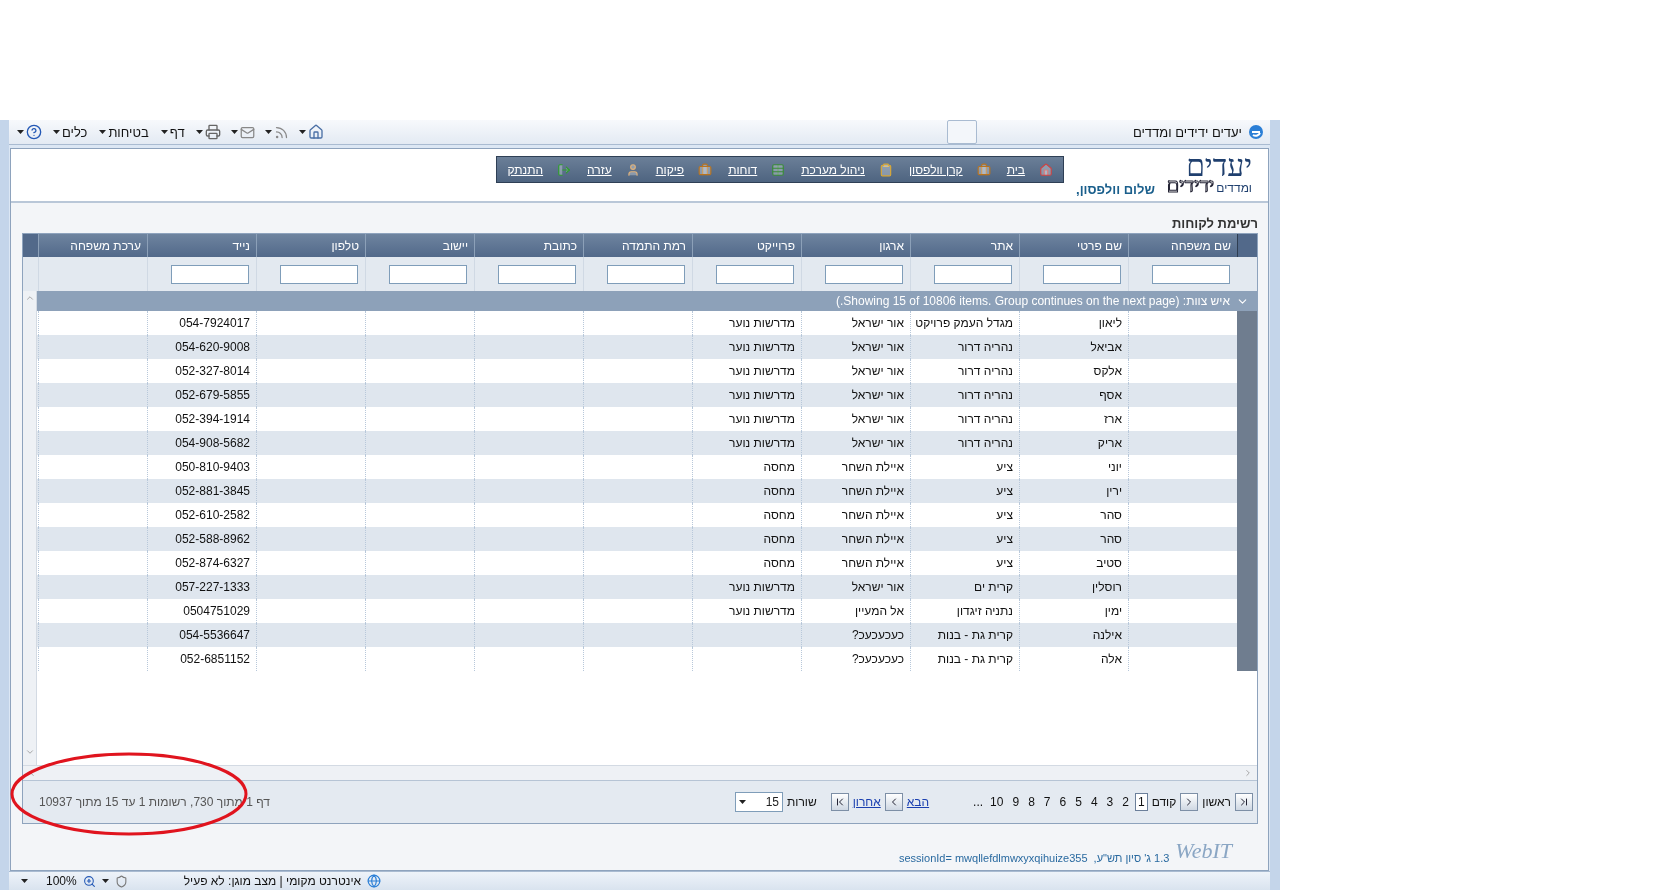 This screenshot has height=890, width=1673. Describe the element at coordinates (1032, 301) in the screenshot. I see `group-label: איש צוות: (Showing 15 of 10806 items. Group continues on the next page.)` at that location.